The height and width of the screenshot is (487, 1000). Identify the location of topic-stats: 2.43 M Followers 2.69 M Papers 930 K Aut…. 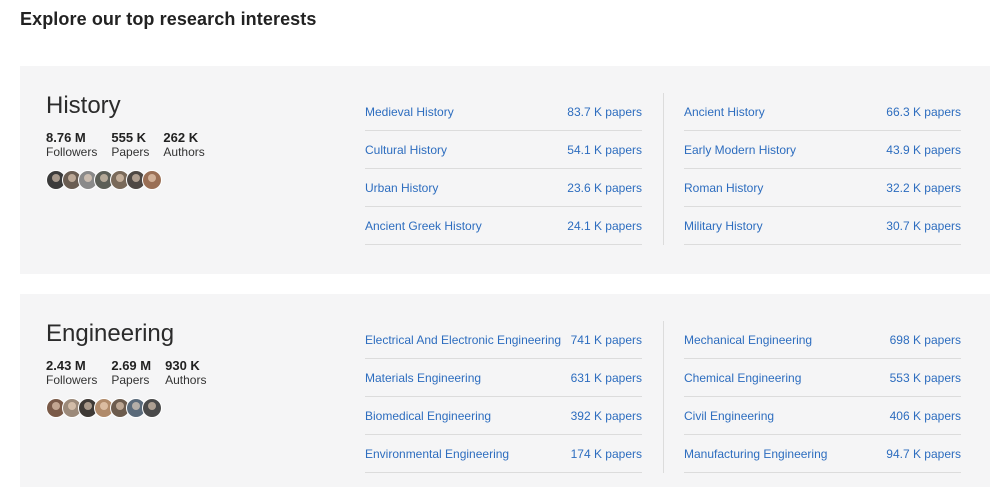
(133, 373).